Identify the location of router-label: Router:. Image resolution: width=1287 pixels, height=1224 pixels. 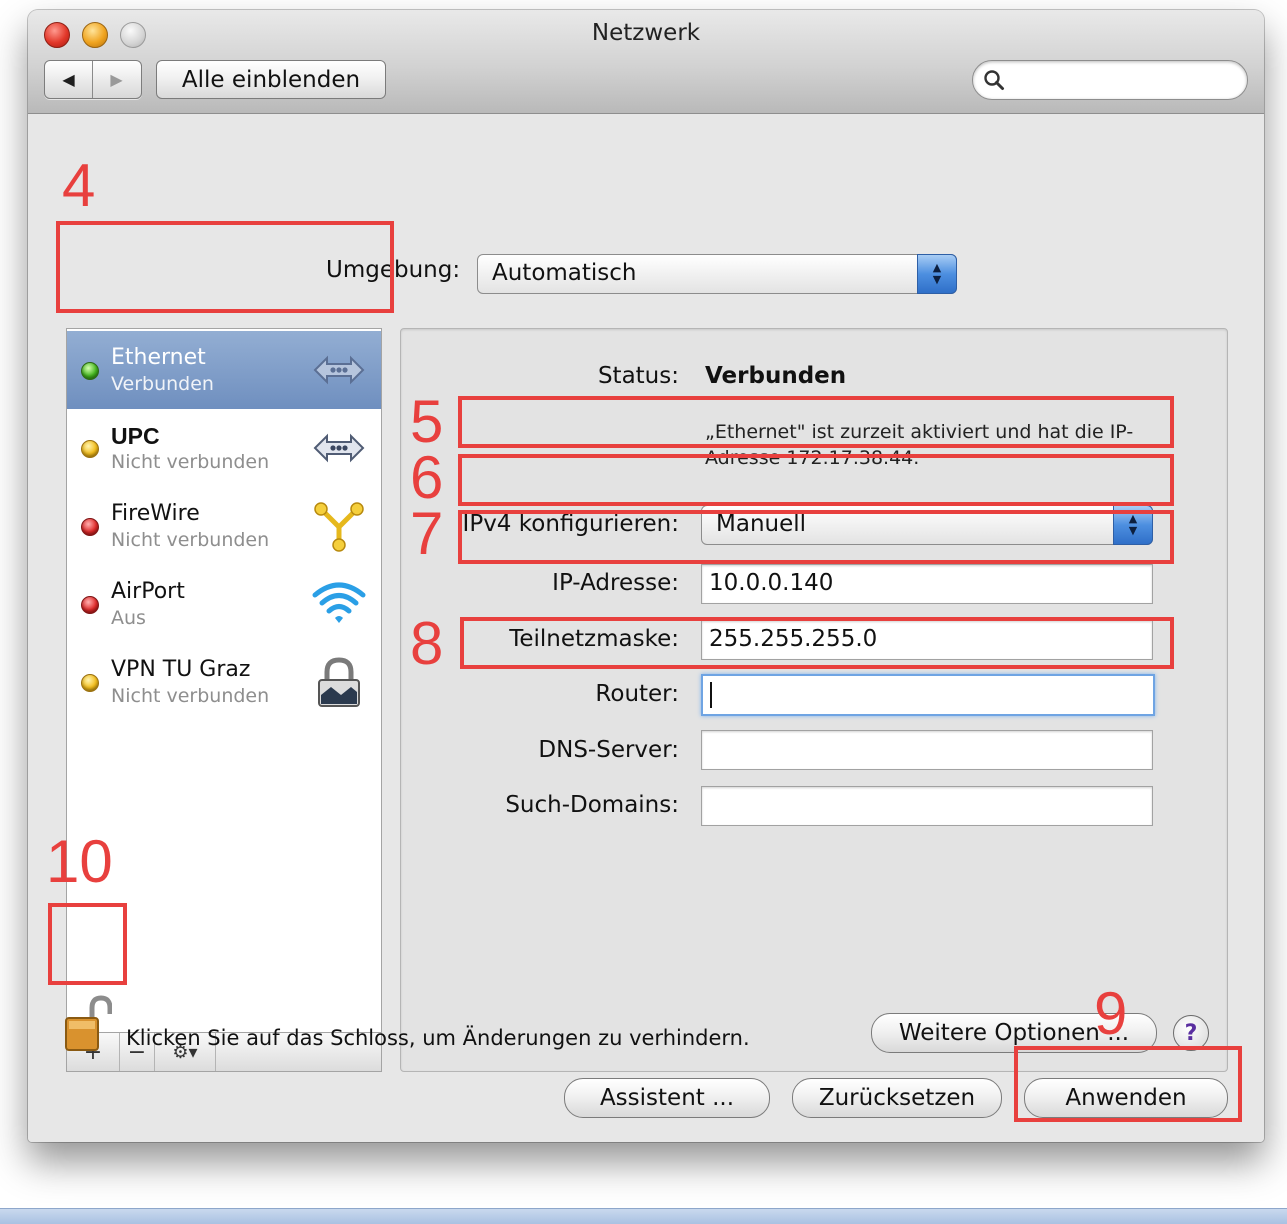
(637, 694).